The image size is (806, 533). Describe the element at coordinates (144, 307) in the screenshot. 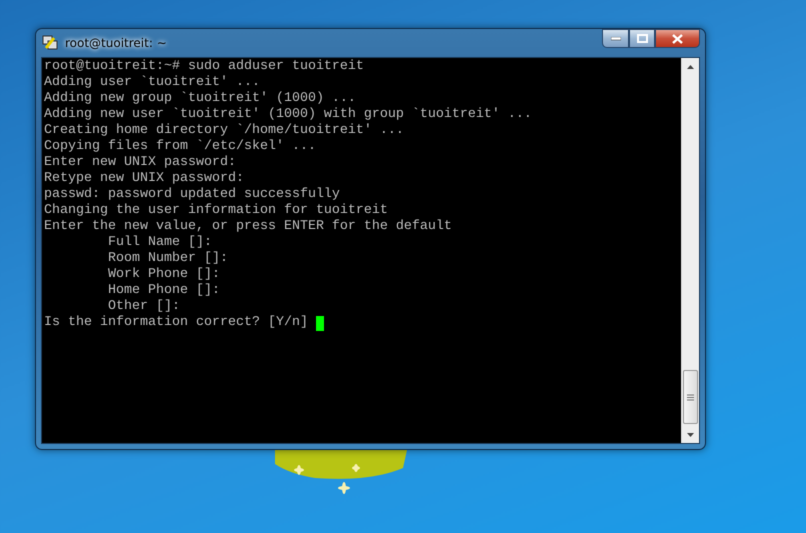

I see `field-prompt: Other []:` at that location.